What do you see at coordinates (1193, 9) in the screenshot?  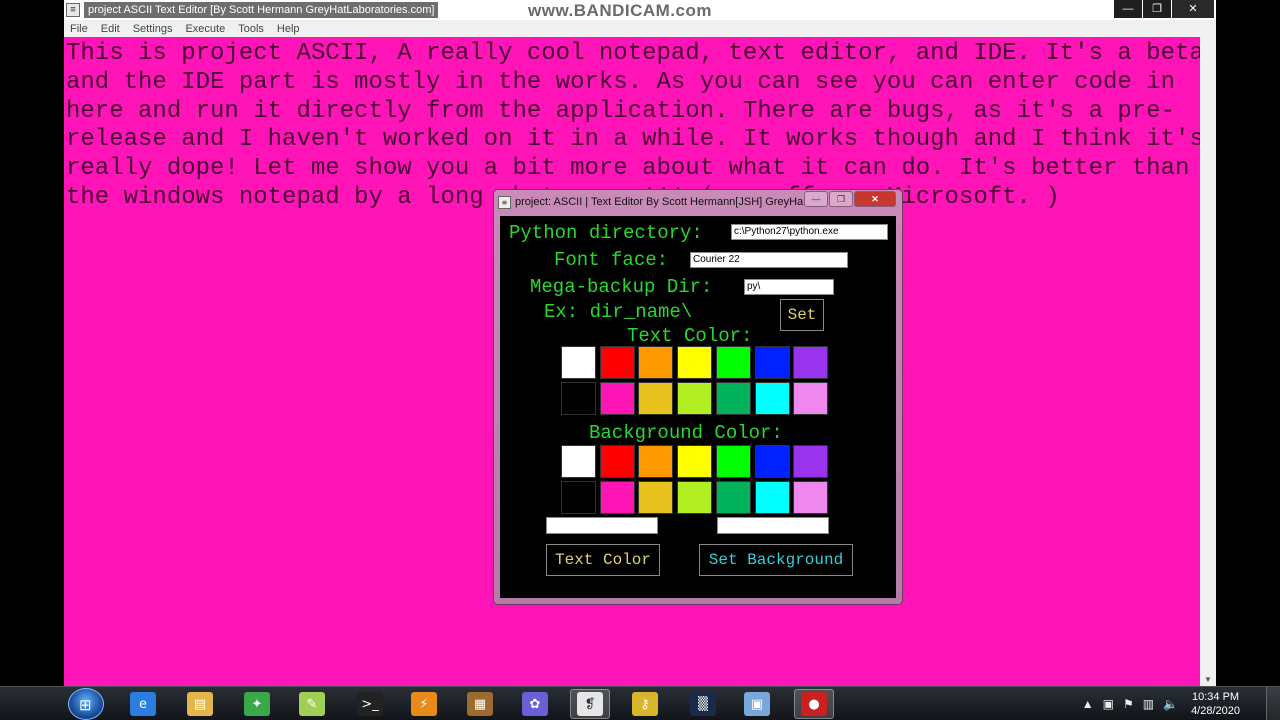 I see `close-button: ✕` at bounding box center [1193, 9].